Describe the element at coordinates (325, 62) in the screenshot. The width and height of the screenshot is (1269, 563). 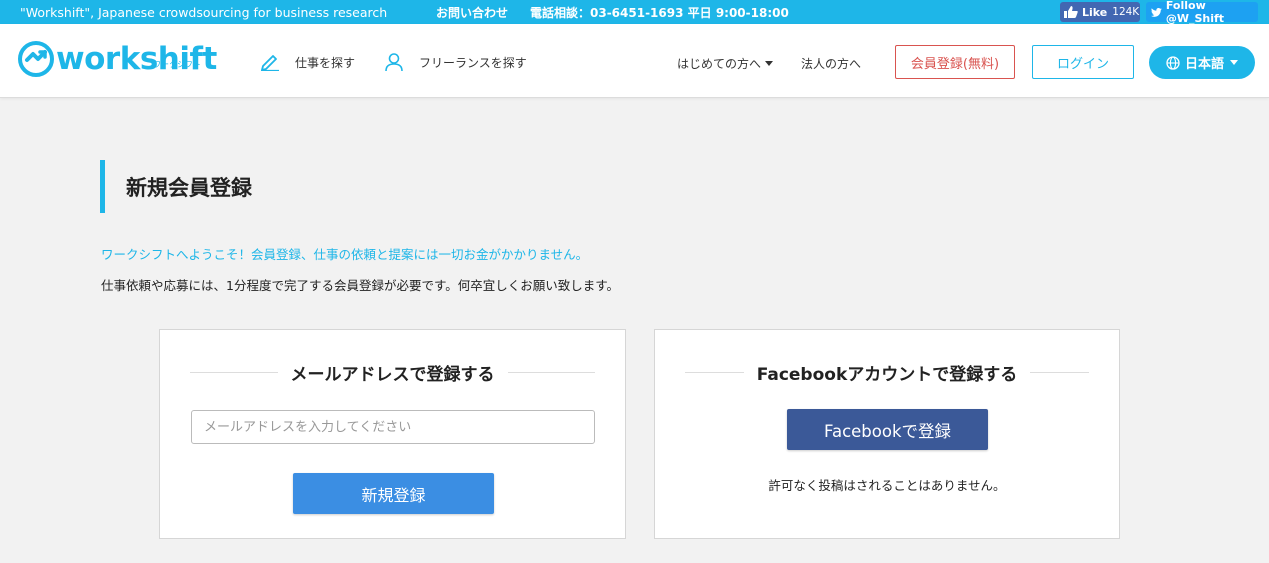
I see `nav-find-job-label: 仕事を探す` at that location.